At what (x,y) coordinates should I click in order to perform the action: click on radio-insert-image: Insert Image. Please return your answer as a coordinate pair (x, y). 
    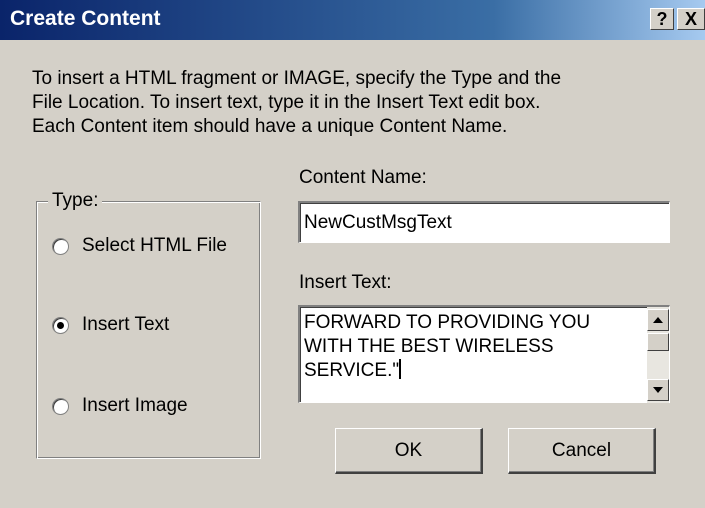
    Looking at the image, I should click on (120, 406).